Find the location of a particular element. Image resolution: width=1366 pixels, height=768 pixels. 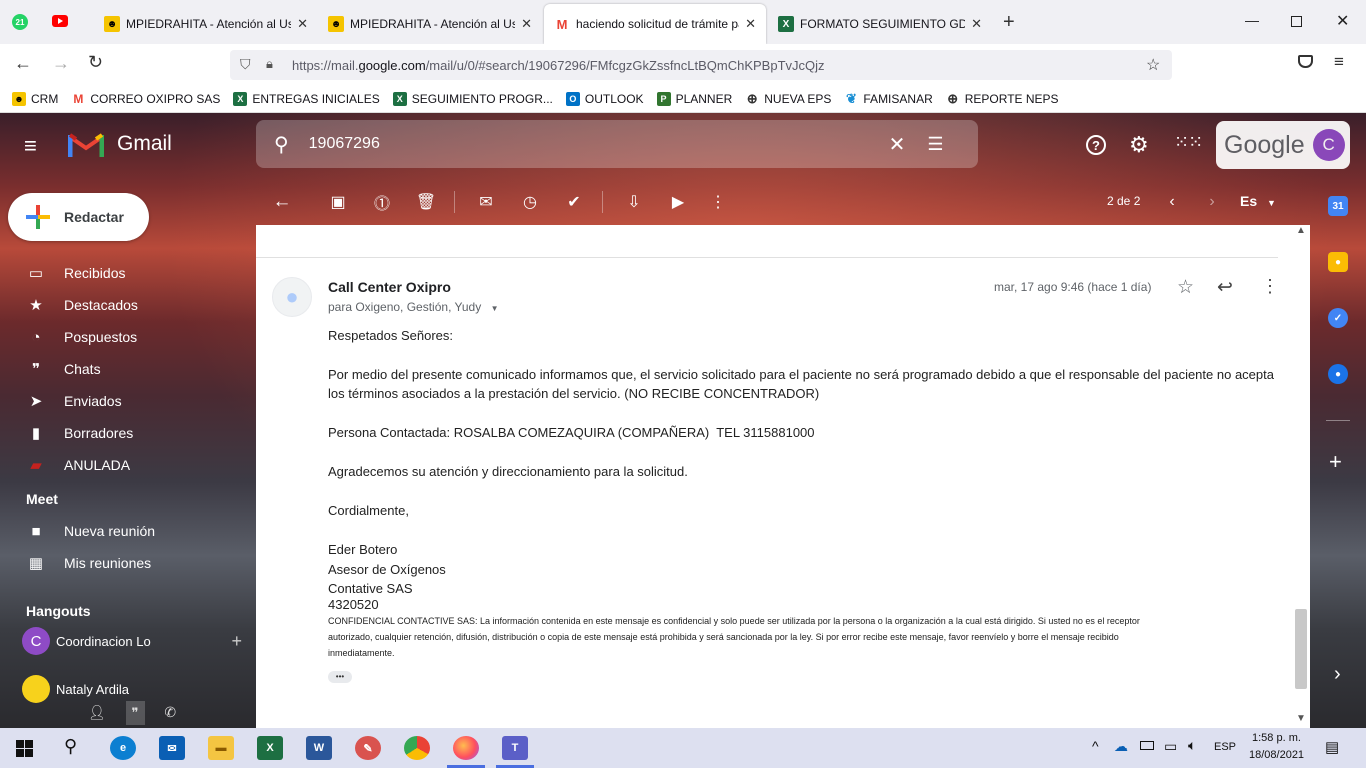

nav-item-borradores: ▮ Borradores is located at coordinates (136, 433).